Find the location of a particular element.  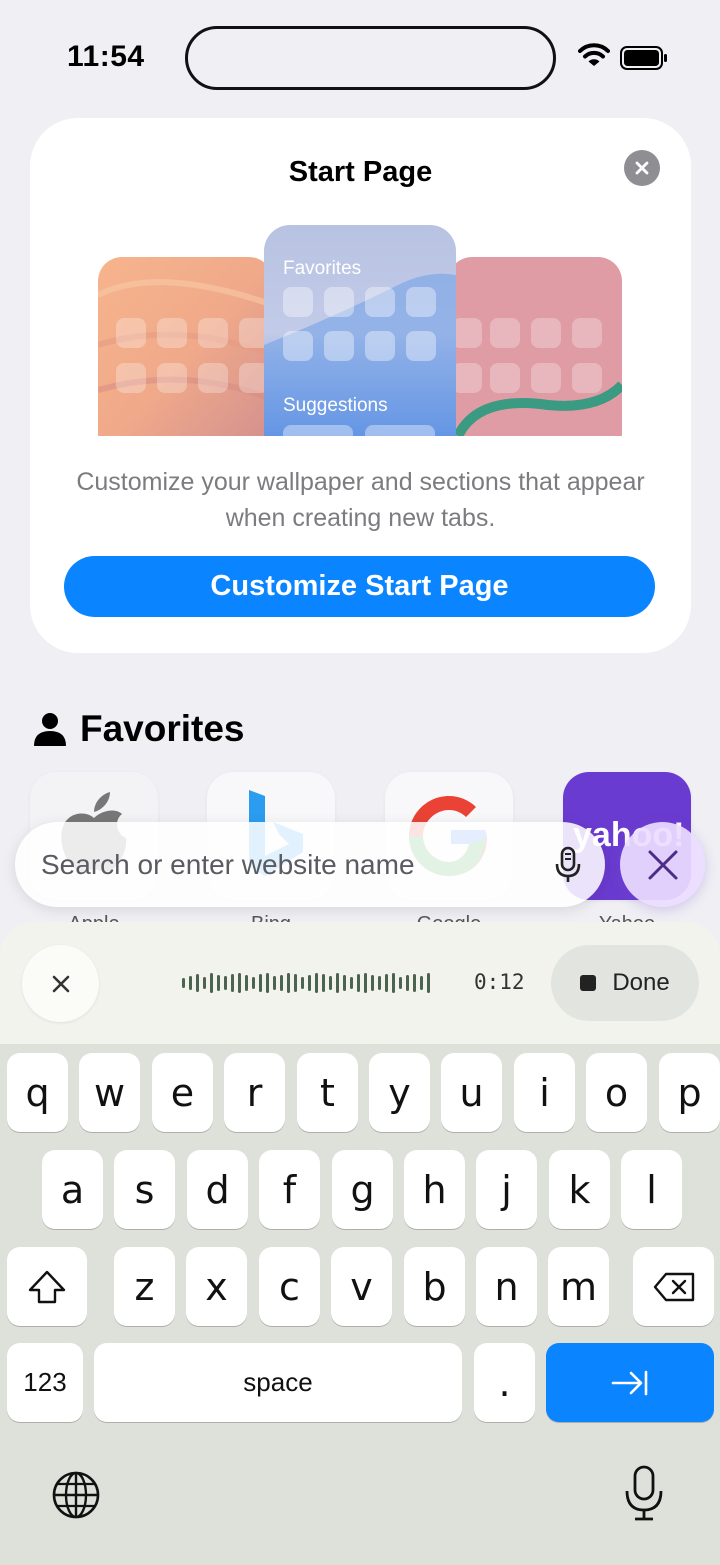

dictation-panel: 0:12 Done is located at coordinates (360, 983).